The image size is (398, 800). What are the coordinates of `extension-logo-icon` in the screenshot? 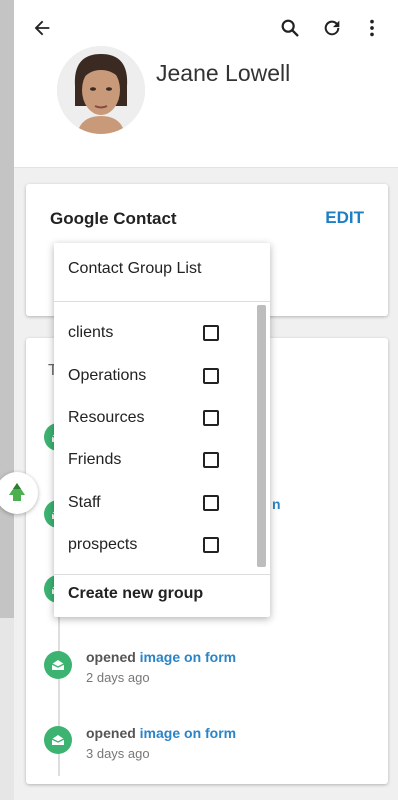 It's located at (17, 492).